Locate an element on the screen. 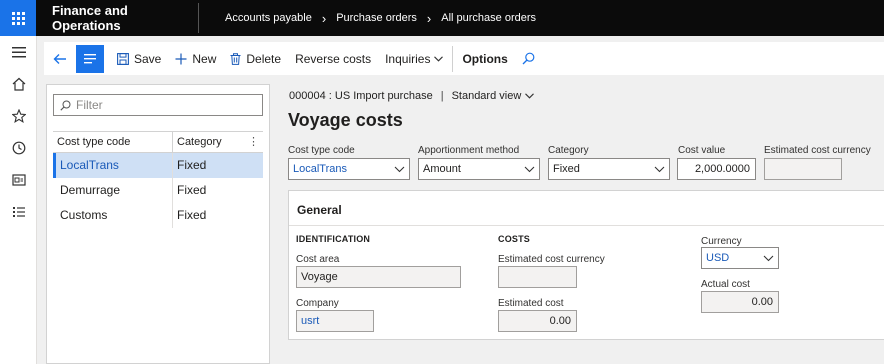  save-button: Save is located at coordinates (139, 58).